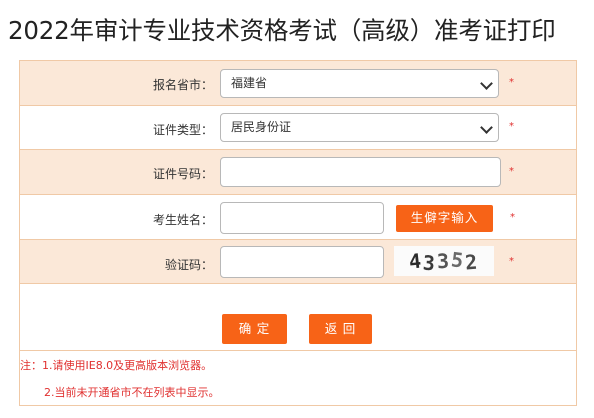 The image size is (594, 418). I want to click on captcha-image: 4 3 3 5 2 43352, so click(444, 261).